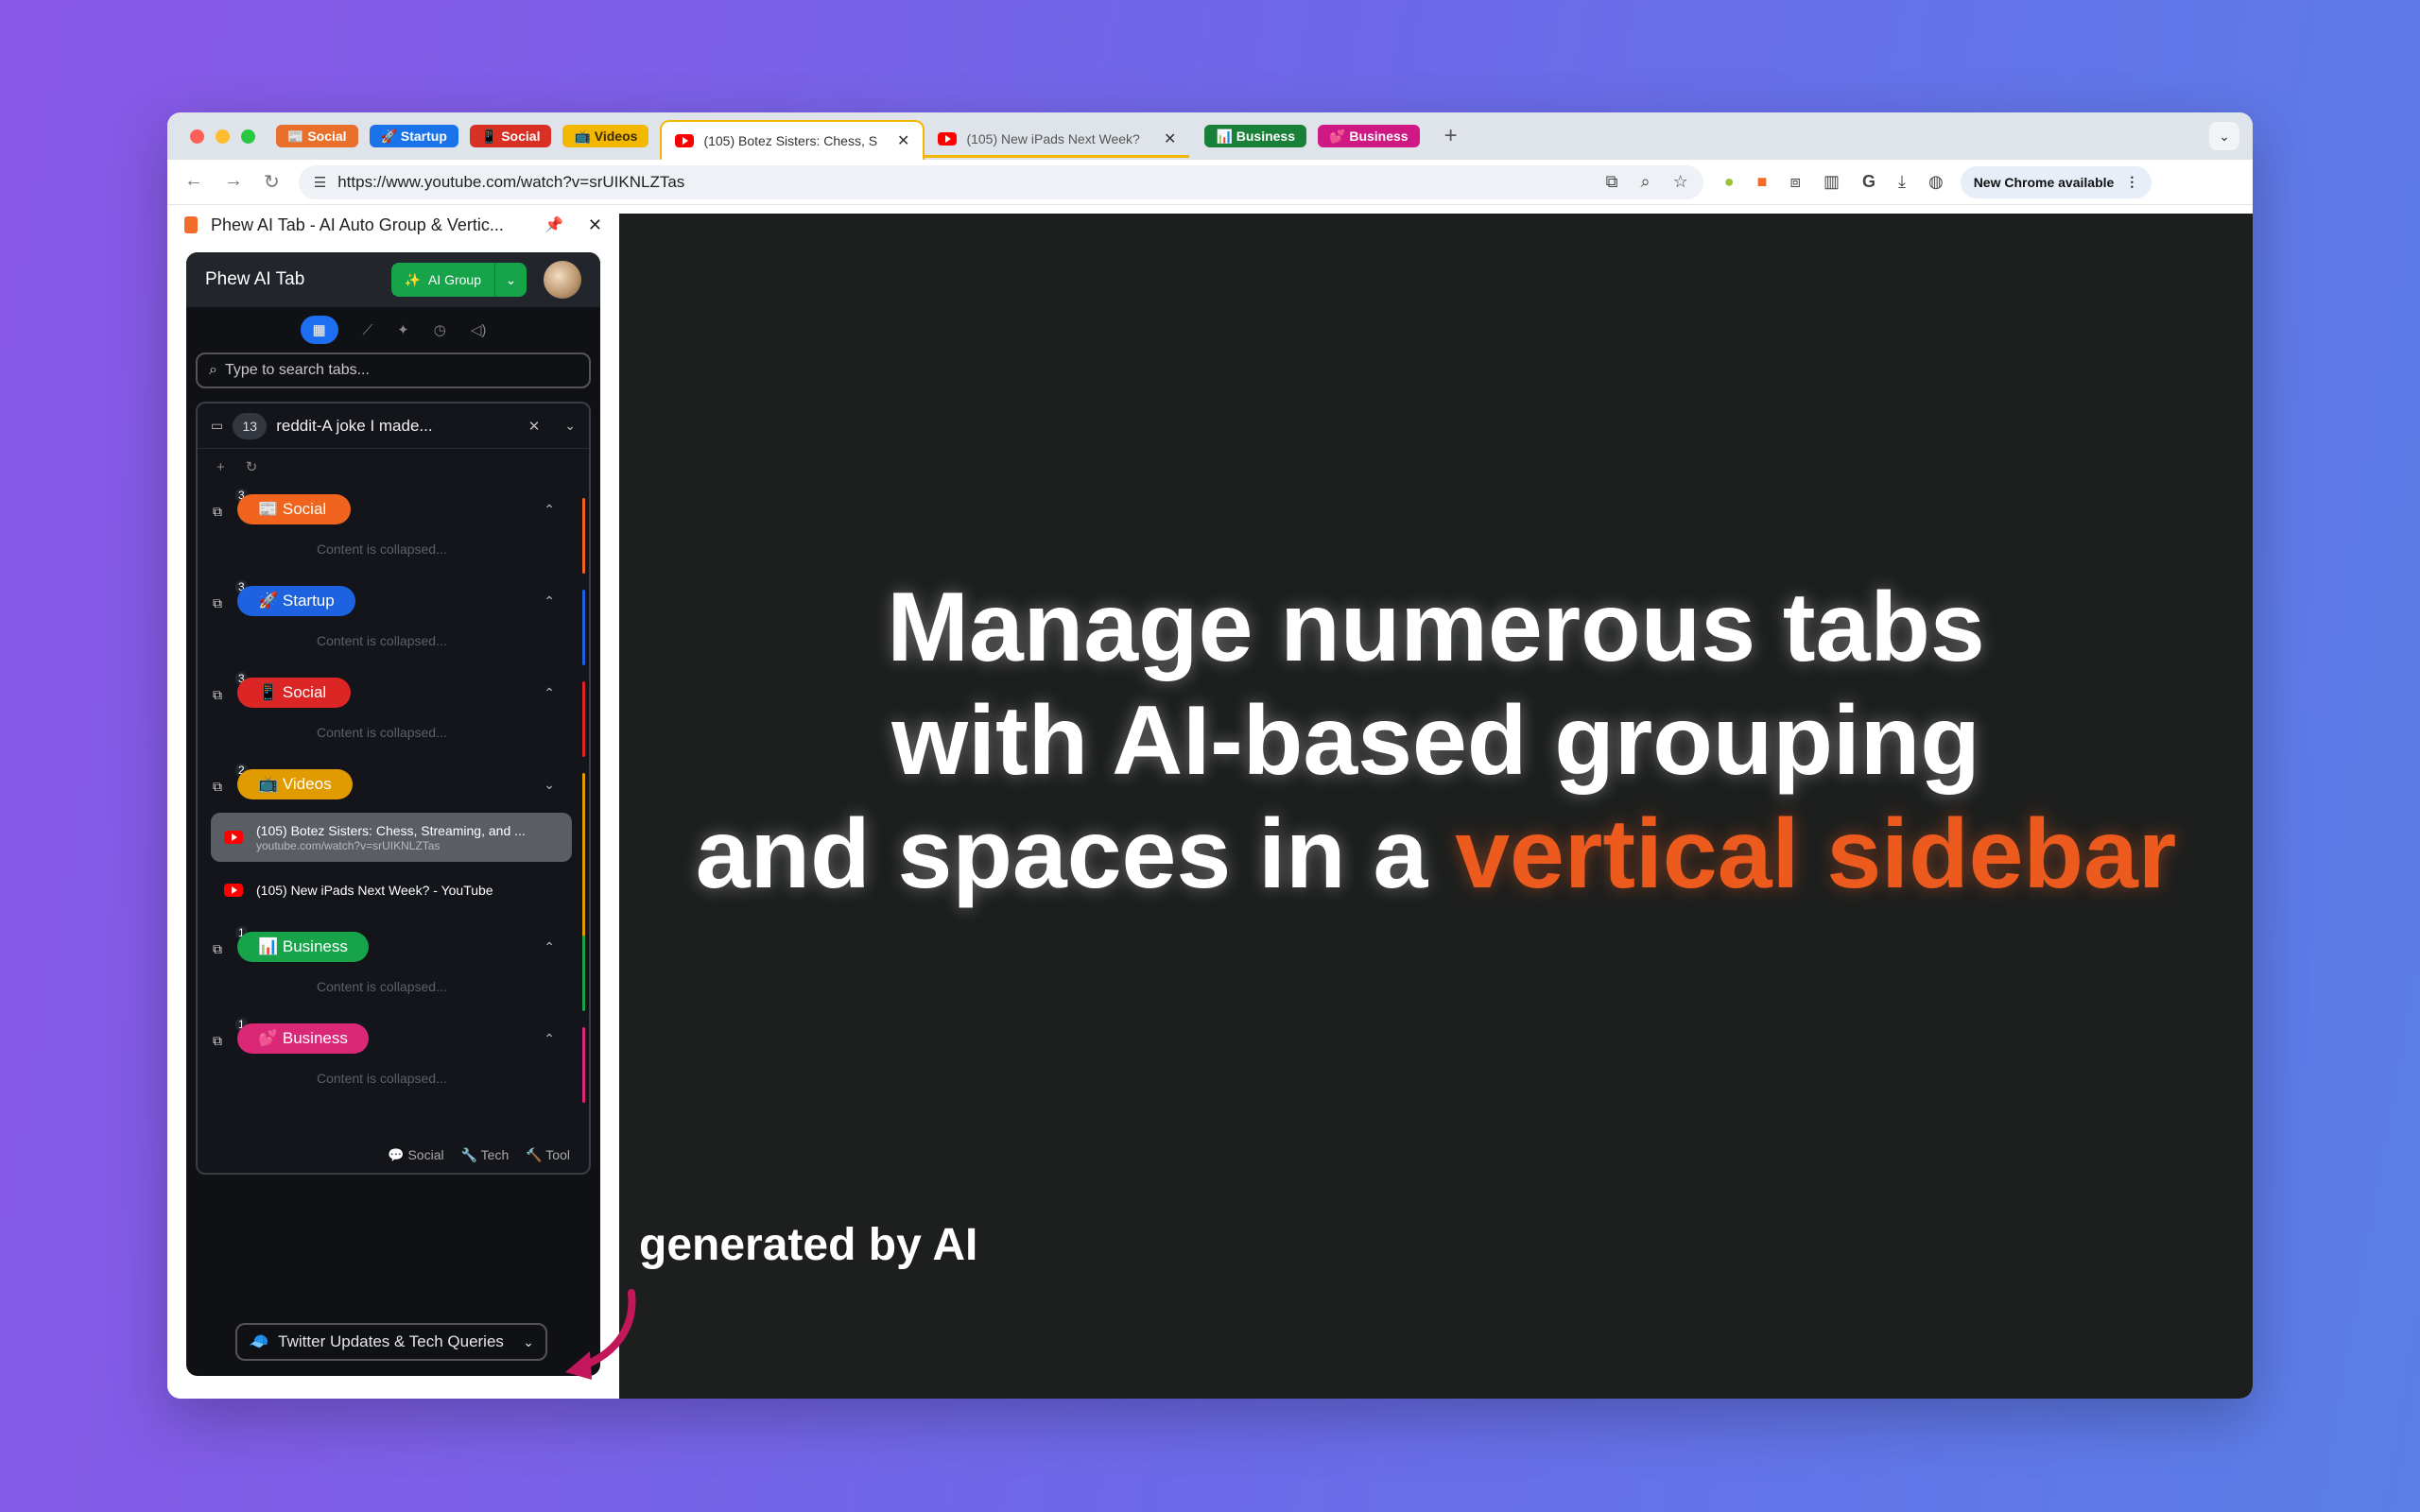 The height and width of the screenshot is (1512, 2420). What do you see at coordinates (252, 466) in the screenshot?
I see `refresh-icon: ↻` at bounding box center [252, 466].